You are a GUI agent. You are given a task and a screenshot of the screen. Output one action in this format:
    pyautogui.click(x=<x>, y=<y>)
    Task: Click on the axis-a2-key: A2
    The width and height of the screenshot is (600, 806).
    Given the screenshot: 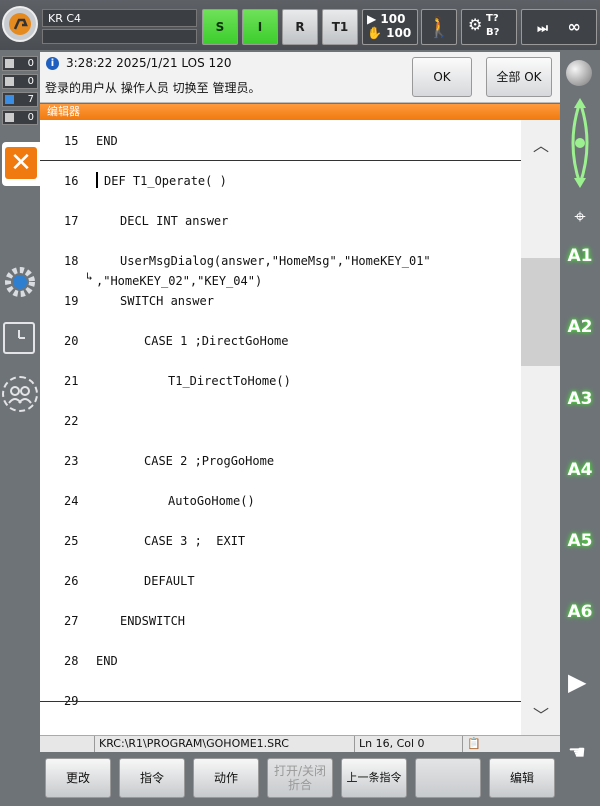 What is the action you would take?
    pyautogui.click(x=580, y=327)
    